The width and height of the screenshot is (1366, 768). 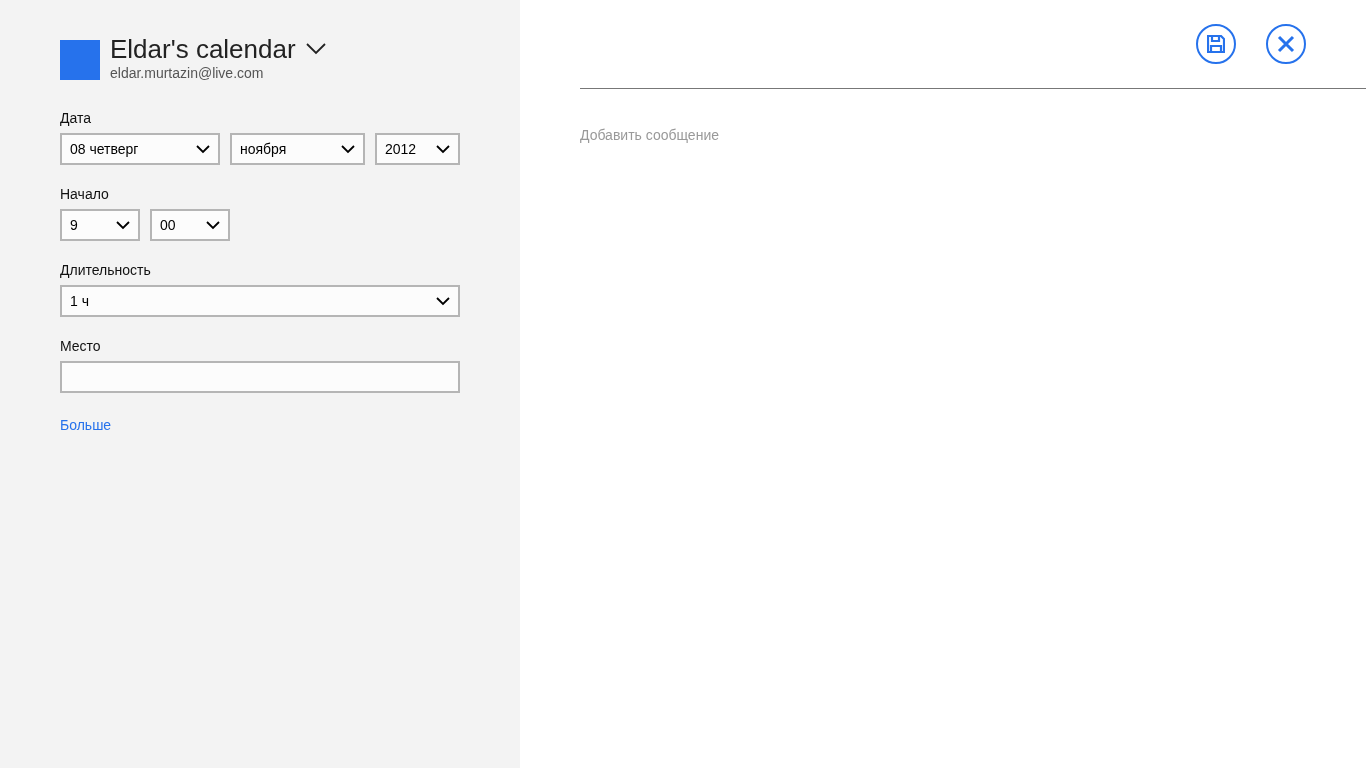 I want to click on dropdown-field: 00, so click(x=190, y=225).